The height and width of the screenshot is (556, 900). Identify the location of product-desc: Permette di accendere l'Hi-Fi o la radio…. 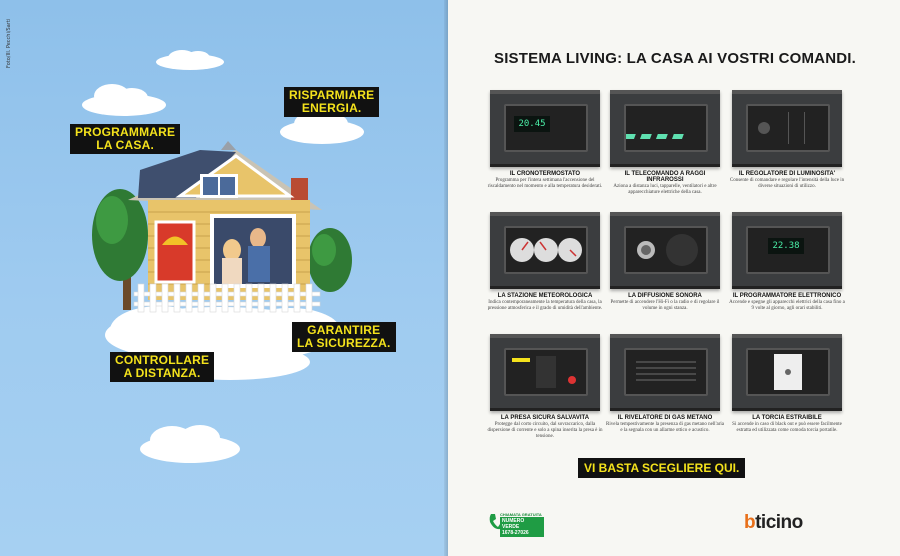
(665, 305).